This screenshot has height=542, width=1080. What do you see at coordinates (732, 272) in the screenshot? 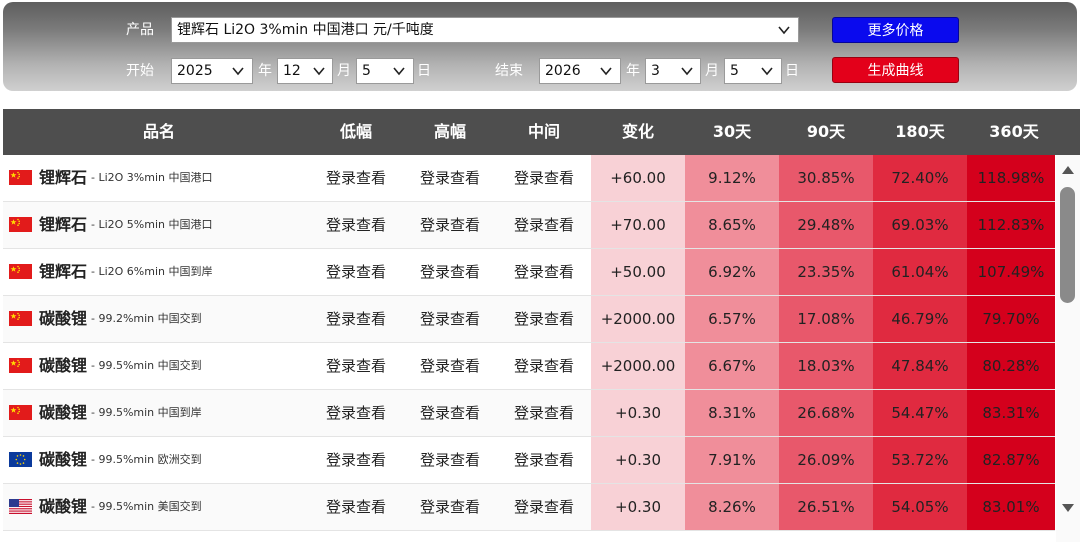
I see `cell-30d: 6.92%` at bounding box center [732, 272].